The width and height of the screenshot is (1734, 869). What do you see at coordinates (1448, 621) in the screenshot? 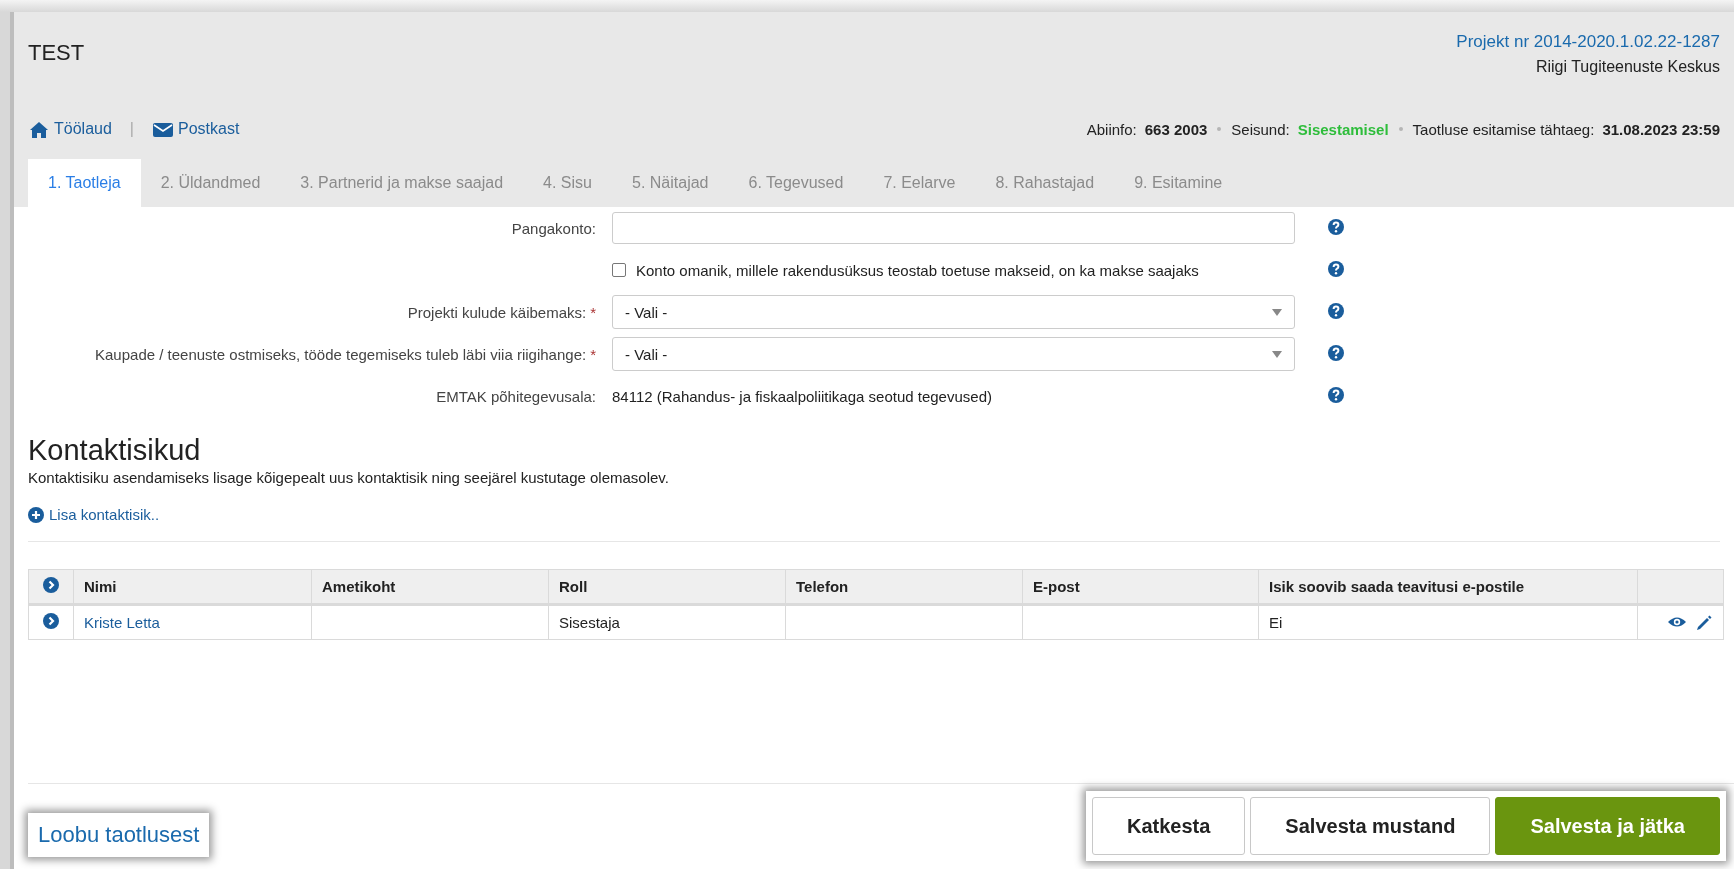
I see `table-cell: Ei` at bounding box center [1448, 621].